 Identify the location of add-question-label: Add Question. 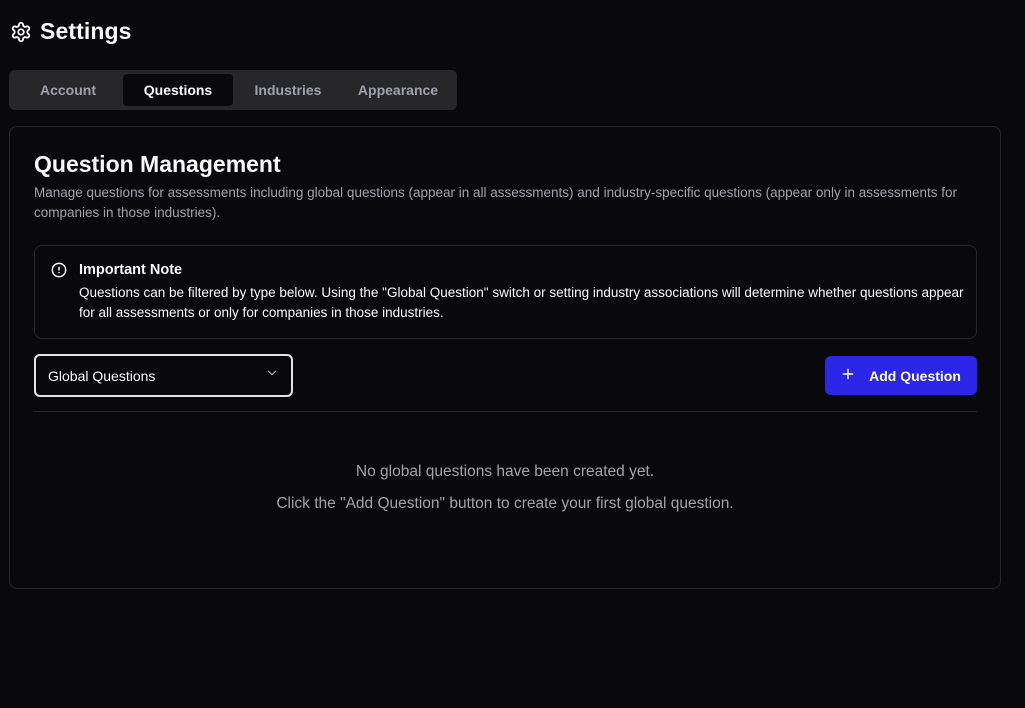
(915, 375).